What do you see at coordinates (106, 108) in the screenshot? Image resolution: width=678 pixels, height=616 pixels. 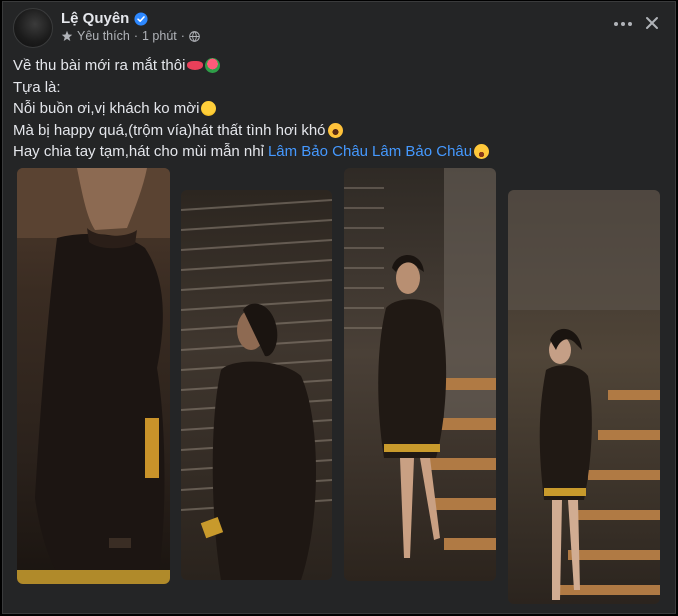 I see `post-line-text: Nỗi buồn ơi,vị khách ko mời` at bounding box center [106, 108].